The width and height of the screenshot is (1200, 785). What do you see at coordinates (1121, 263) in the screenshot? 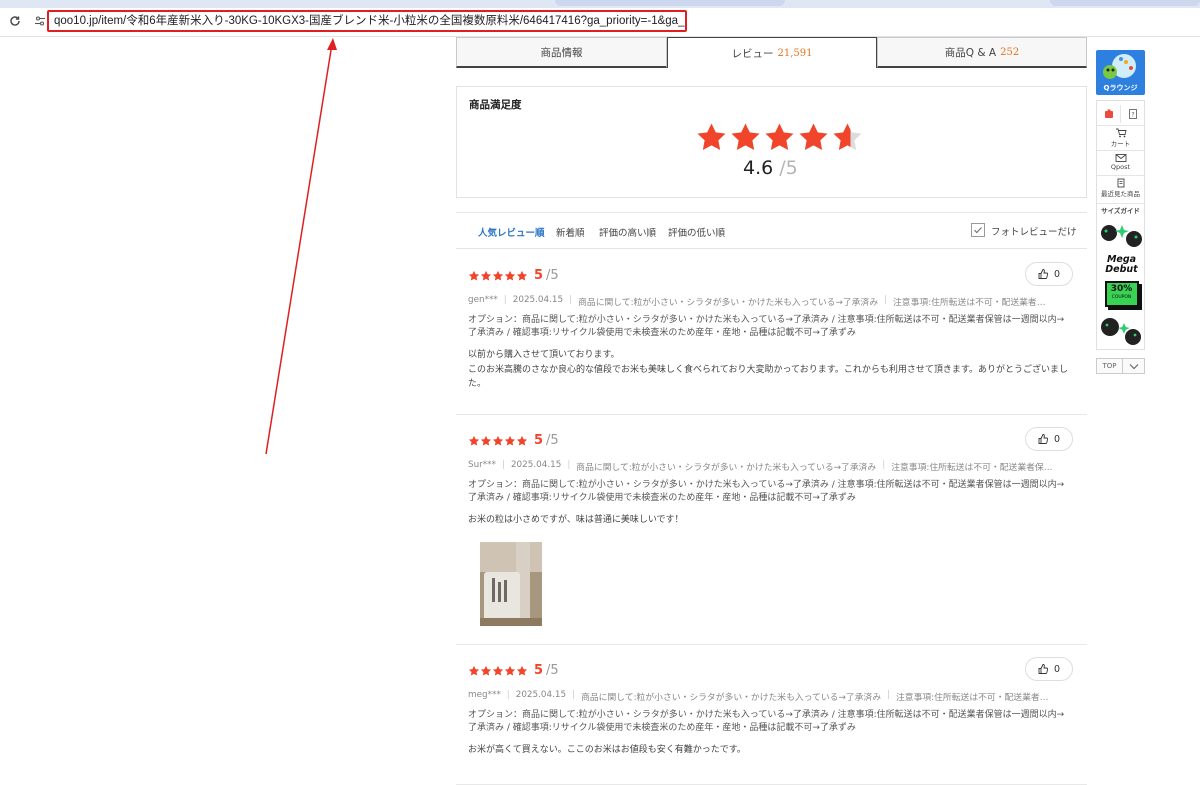
I see `mega-debut-banner: Mega Debut 30% COUPON` at bounding box center [1121, 263].